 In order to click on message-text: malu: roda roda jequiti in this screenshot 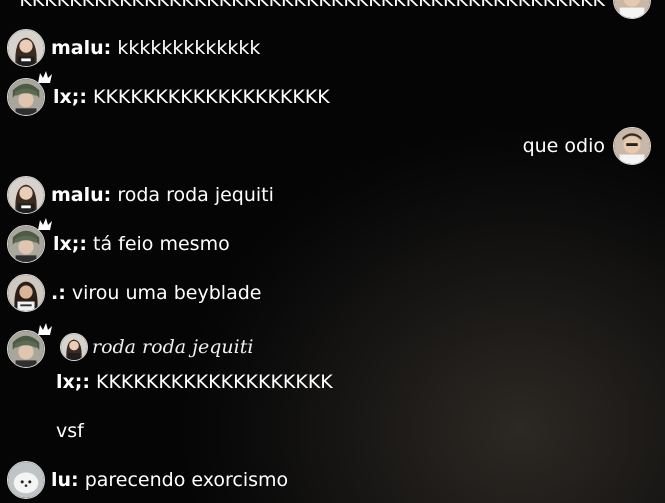, I will do `click(162, 195)`.